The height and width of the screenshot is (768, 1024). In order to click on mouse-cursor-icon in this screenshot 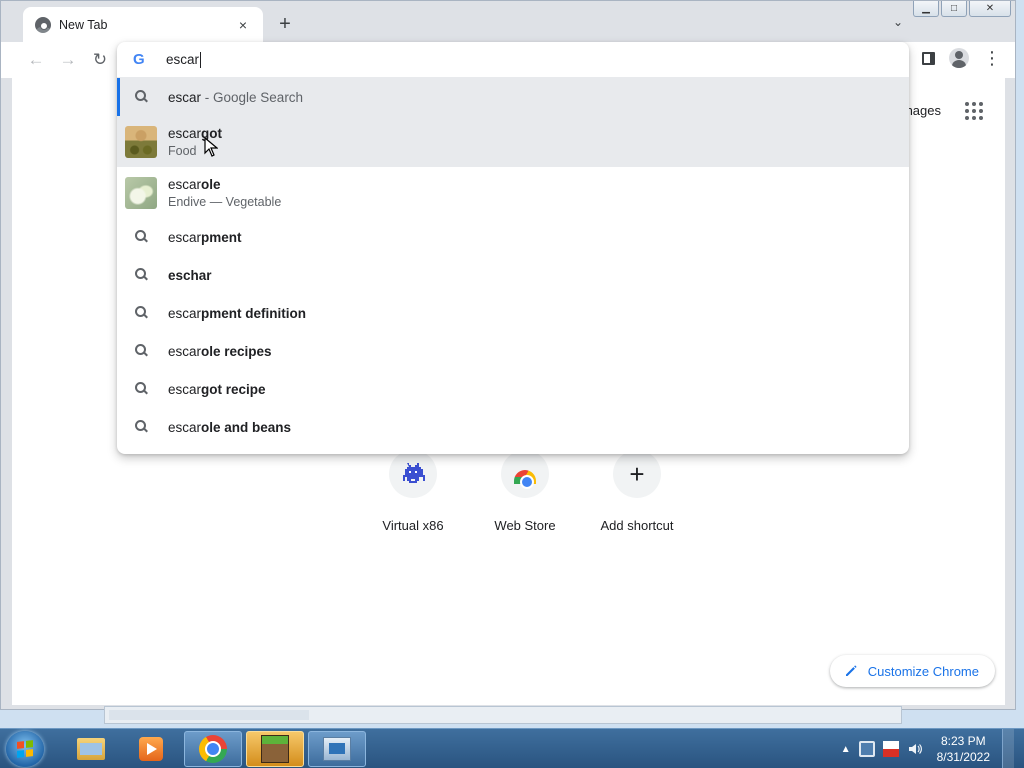, I will do `click(211, 147)`.